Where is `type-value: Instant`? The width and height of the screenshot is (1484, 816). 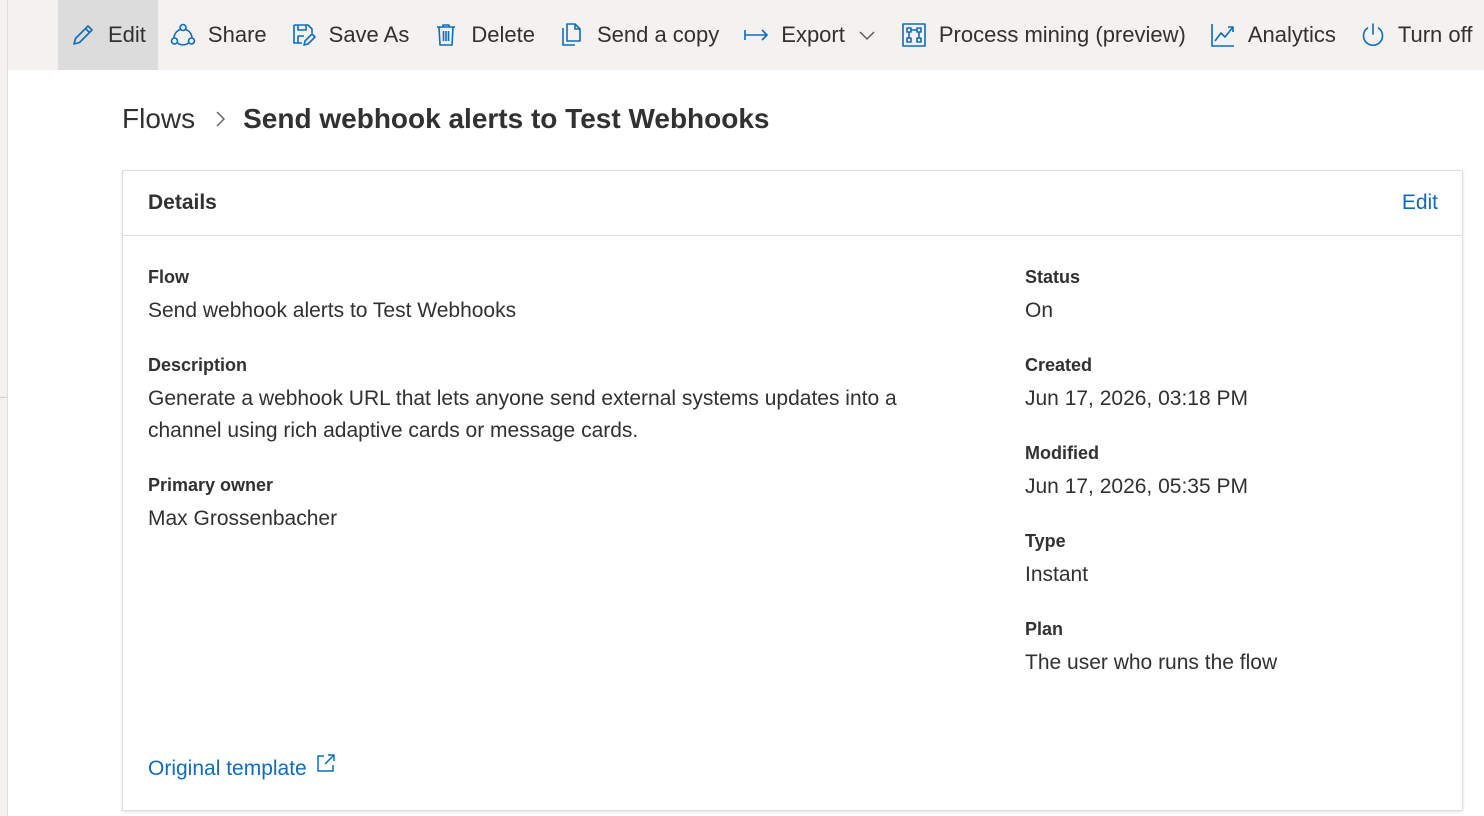 type-value: Instant is located at coordinates (1057, 574).